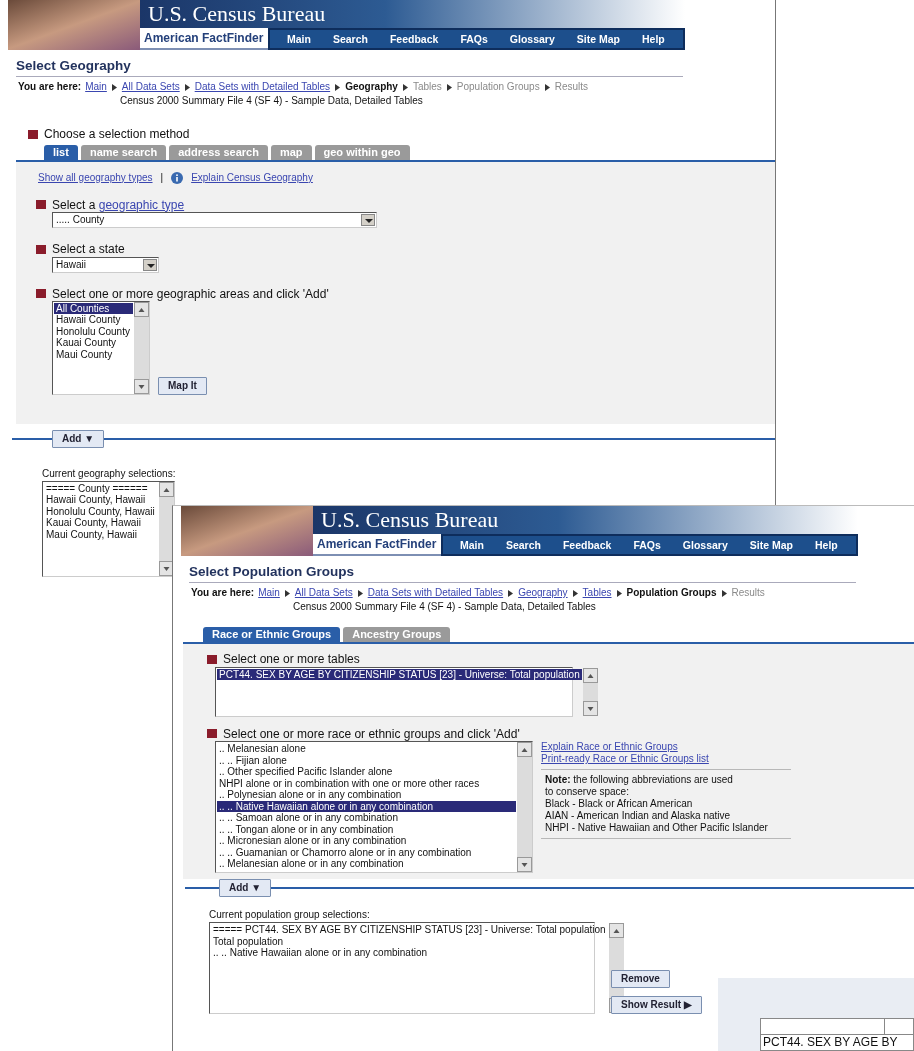  Describe the element at coordinates (640, 979) in the screenshot. I see `remove-button: Remove` at that location.